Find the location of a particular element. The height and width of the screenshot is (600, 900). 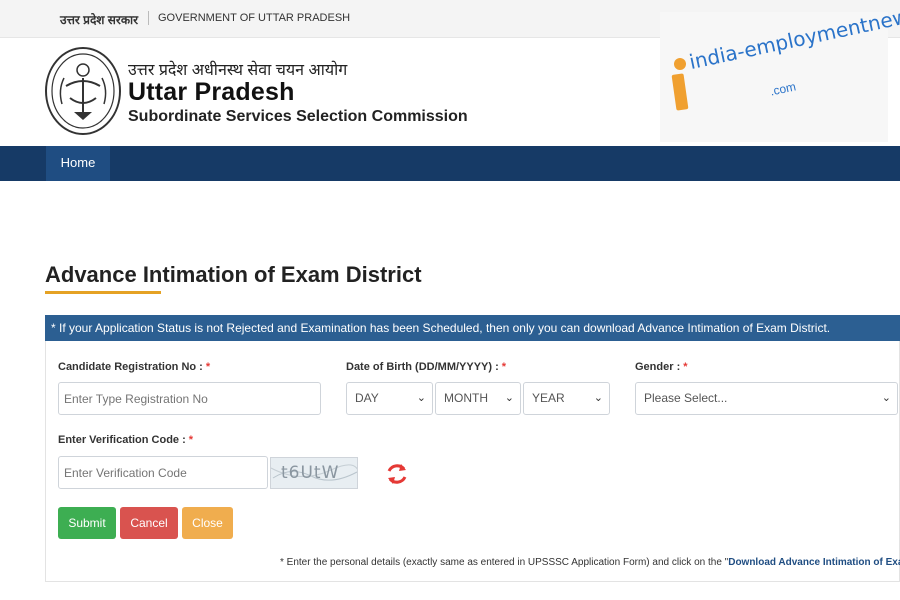

page-title: Advance Intimation of Exam District is located at coordinates (233, 274).